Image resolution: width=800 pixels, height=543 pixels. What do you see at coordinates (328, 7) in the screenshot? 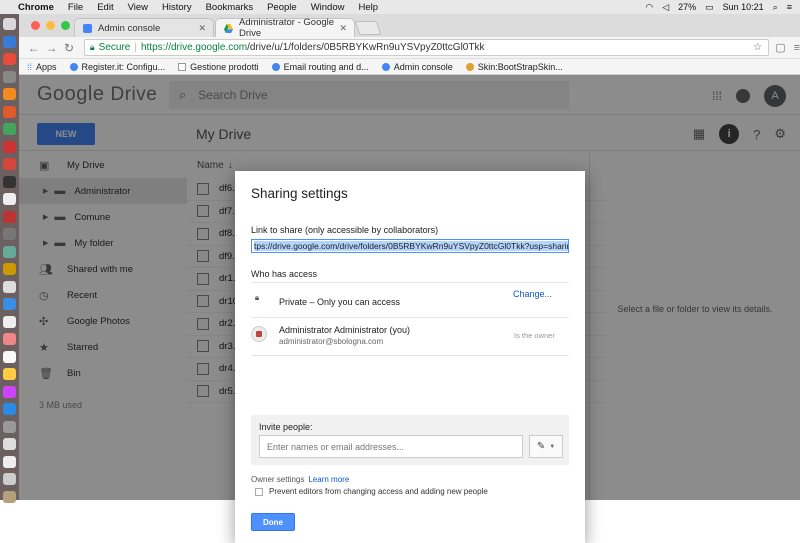
I see `menu-window: Window` at bounding box center [328, 7].